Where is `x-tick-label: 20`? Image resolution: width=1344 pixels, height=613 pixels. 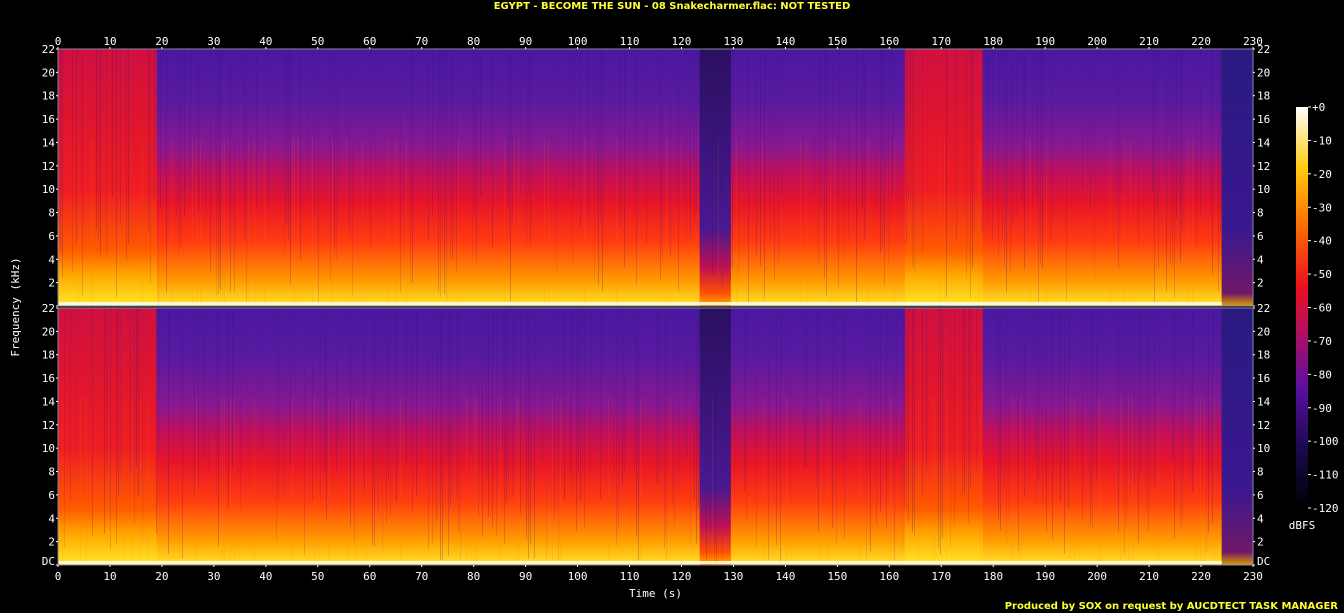 x-tick-label: 20 is located at coordinates (161, 576).